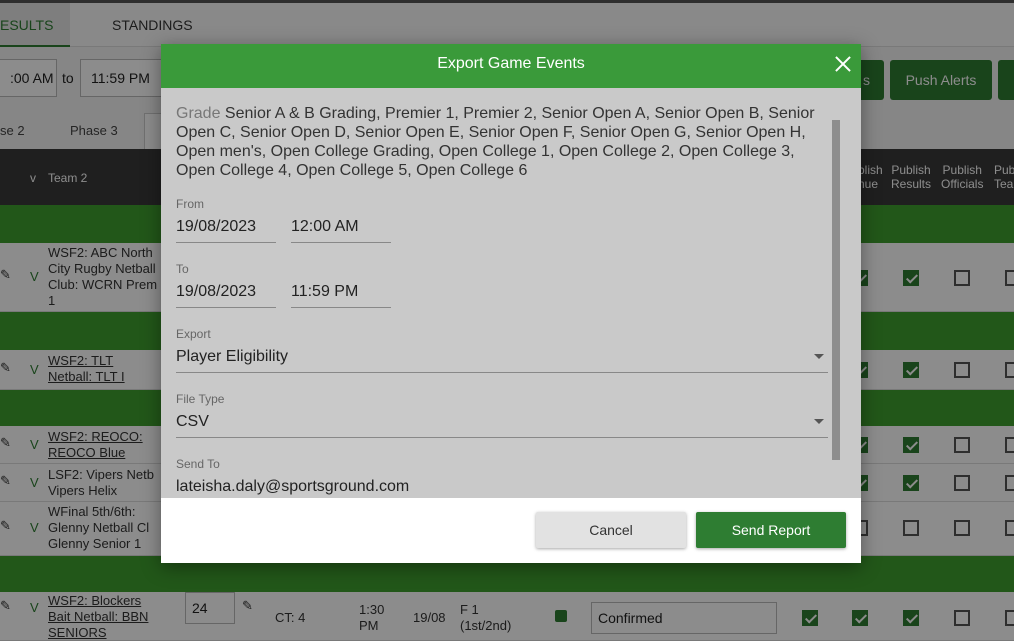 This screenshot has height=641, width=1014. I want to click on modal-title: Export Game Events, so click(511, 63).